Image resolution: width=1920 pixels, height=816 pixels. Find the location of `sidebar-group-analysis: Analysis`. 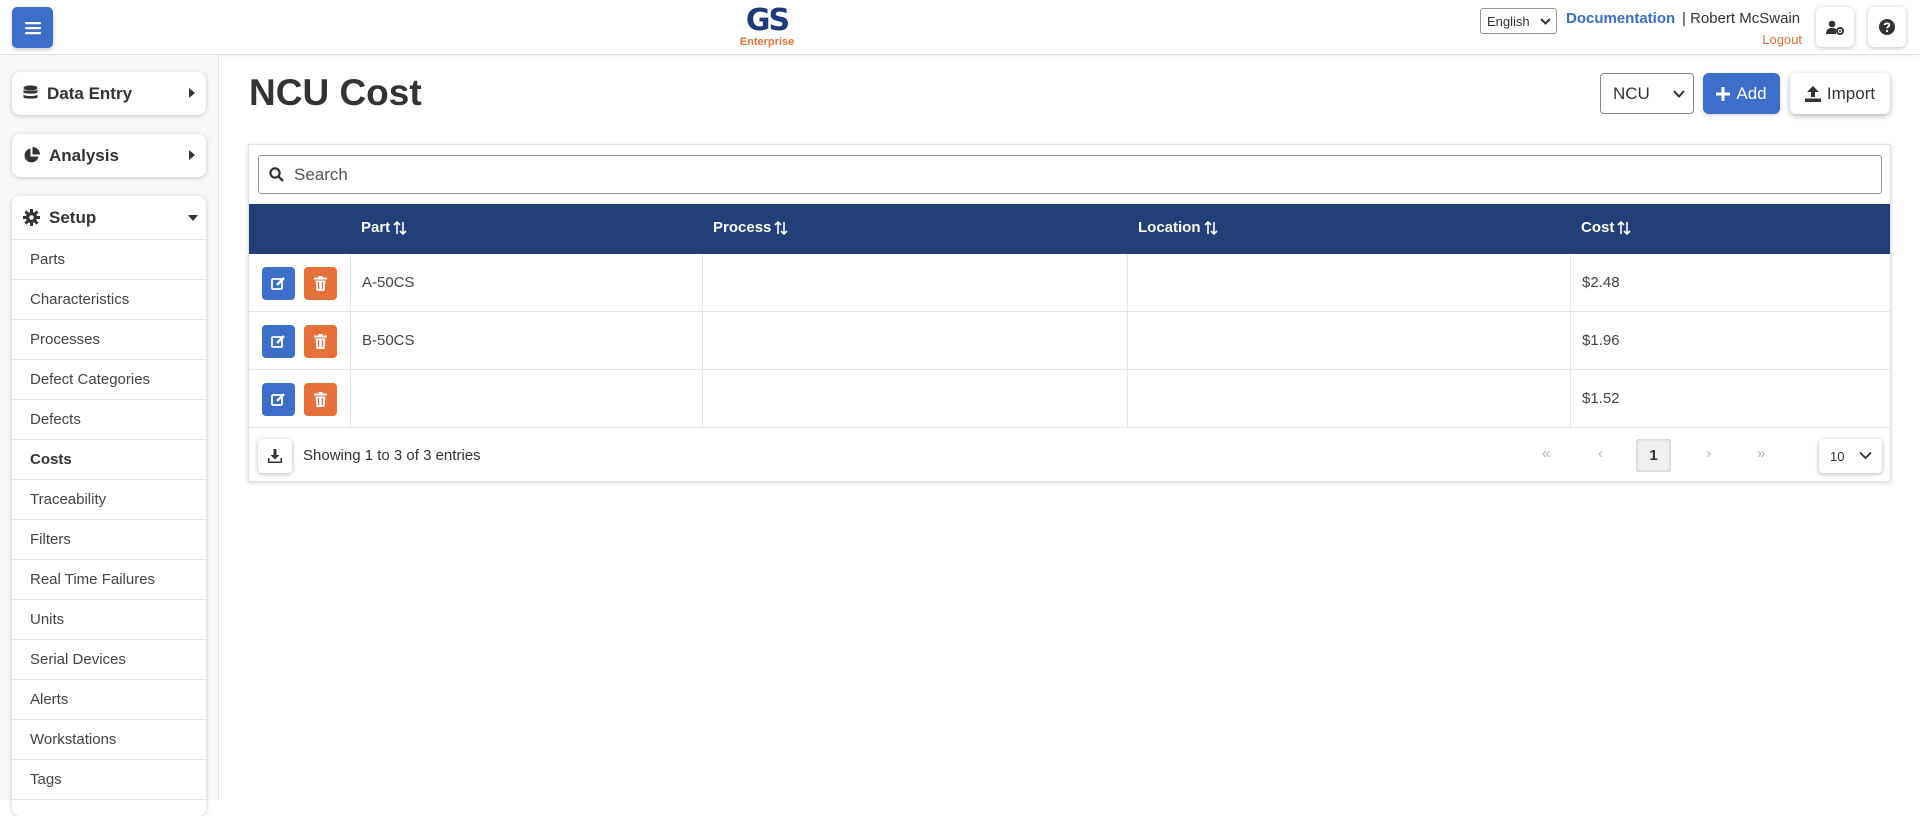

sidebar-group-analysis: Analysis is located at coordinates (109, 155).